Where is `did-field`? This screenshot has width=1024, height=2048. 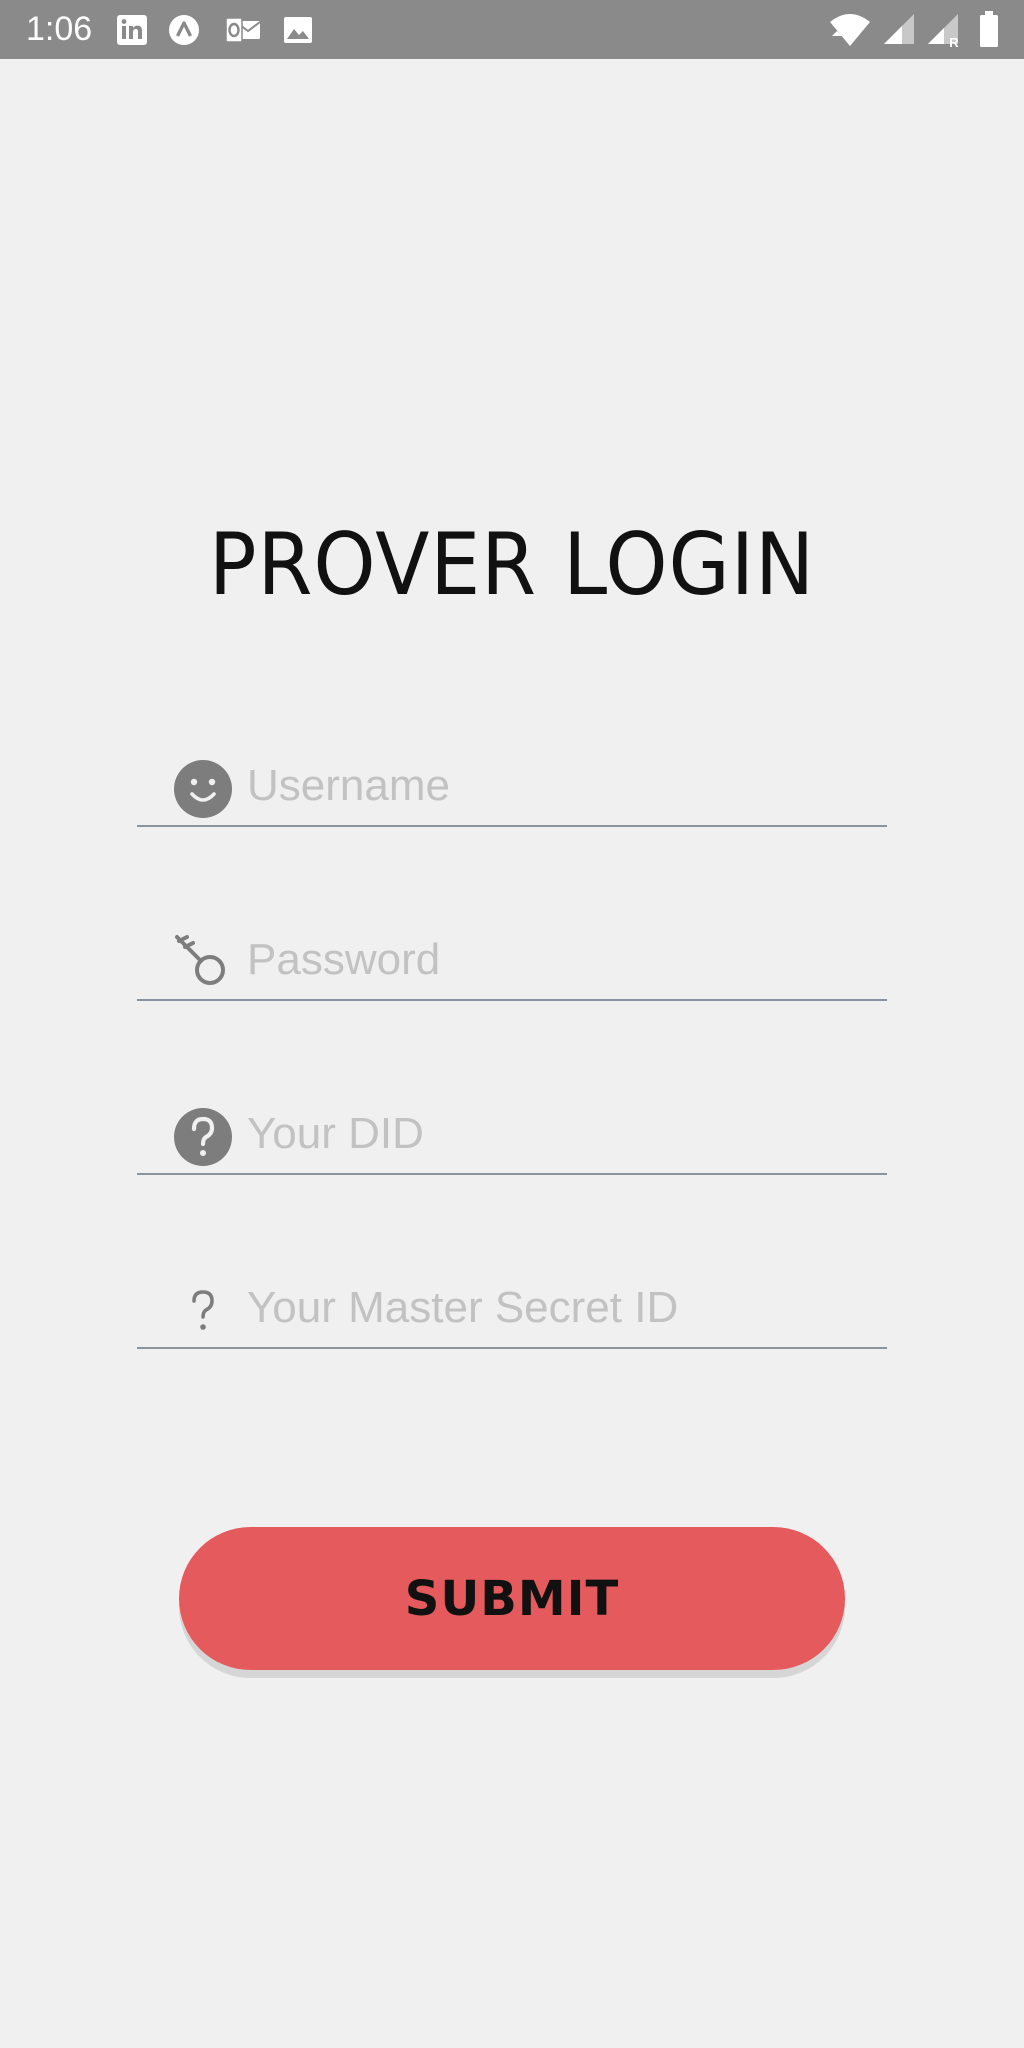 did-field is located at coordinates (512, 1134).